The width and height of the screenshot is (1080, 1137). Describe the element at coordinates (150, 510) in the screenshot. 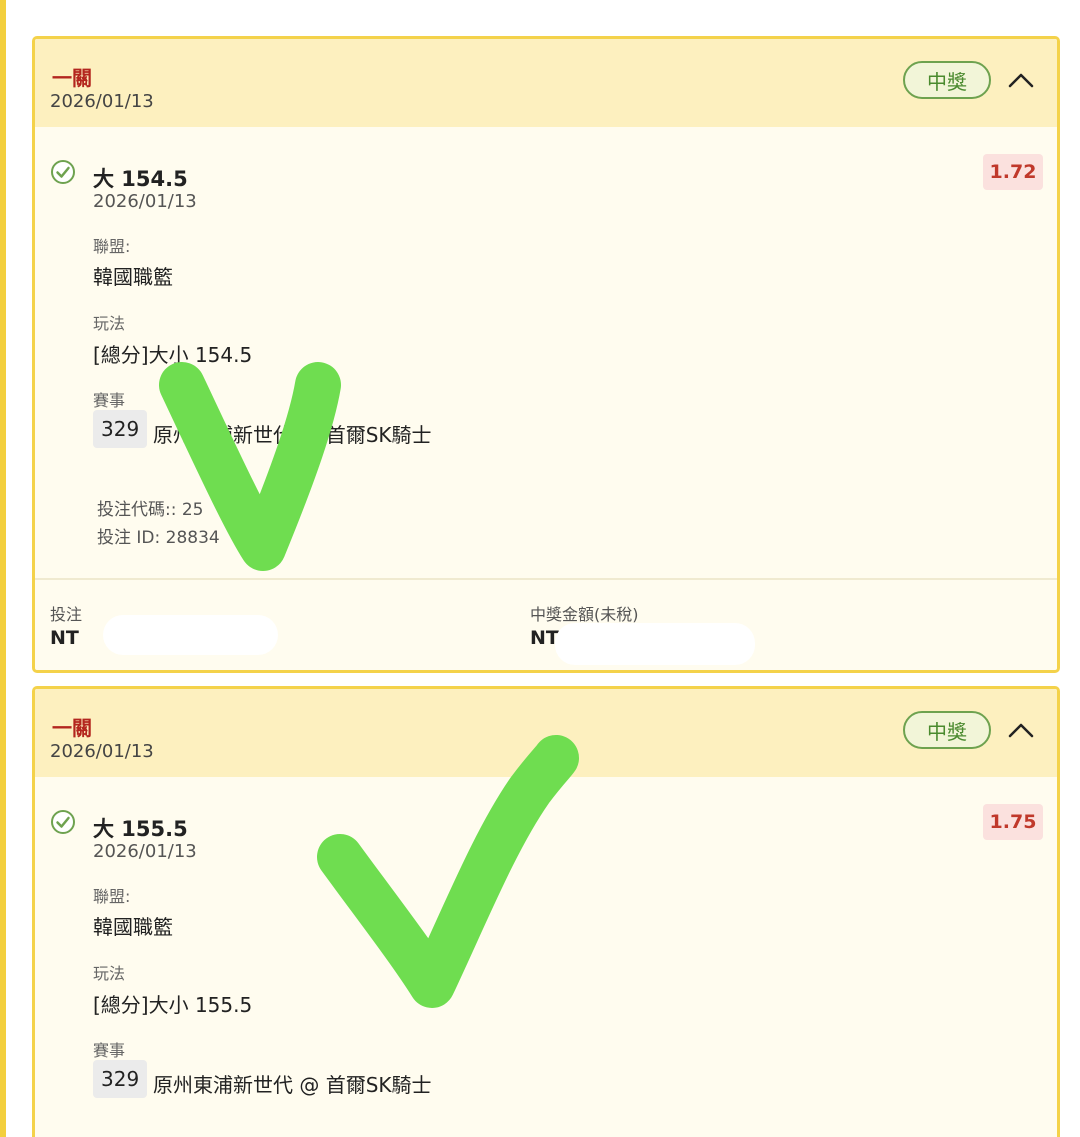

I see `bet-code: 投注代碼:: 25` at that location.